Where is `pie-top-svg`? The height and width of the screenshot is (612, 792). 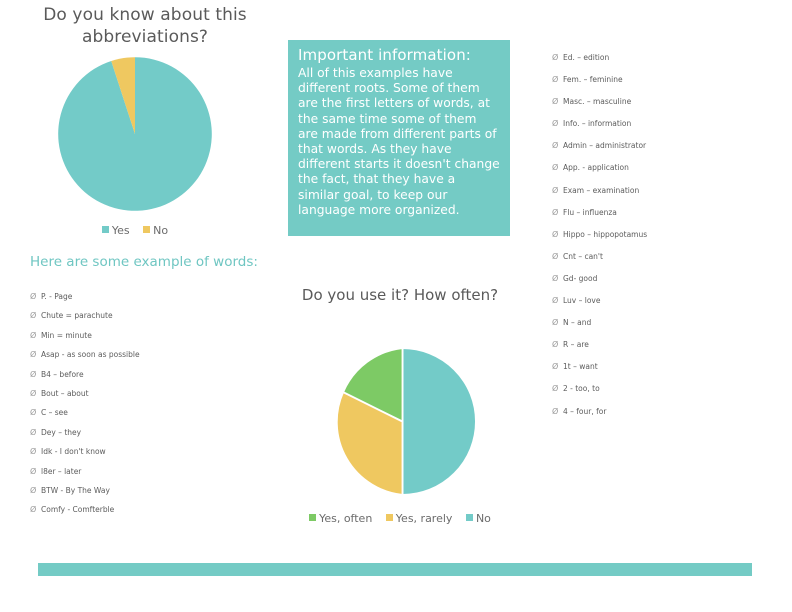
pie-top-svg is located at coordinates (135, 134).